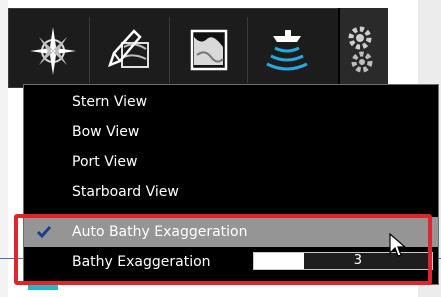  I want to click on sonar-button, so click(287, 50).